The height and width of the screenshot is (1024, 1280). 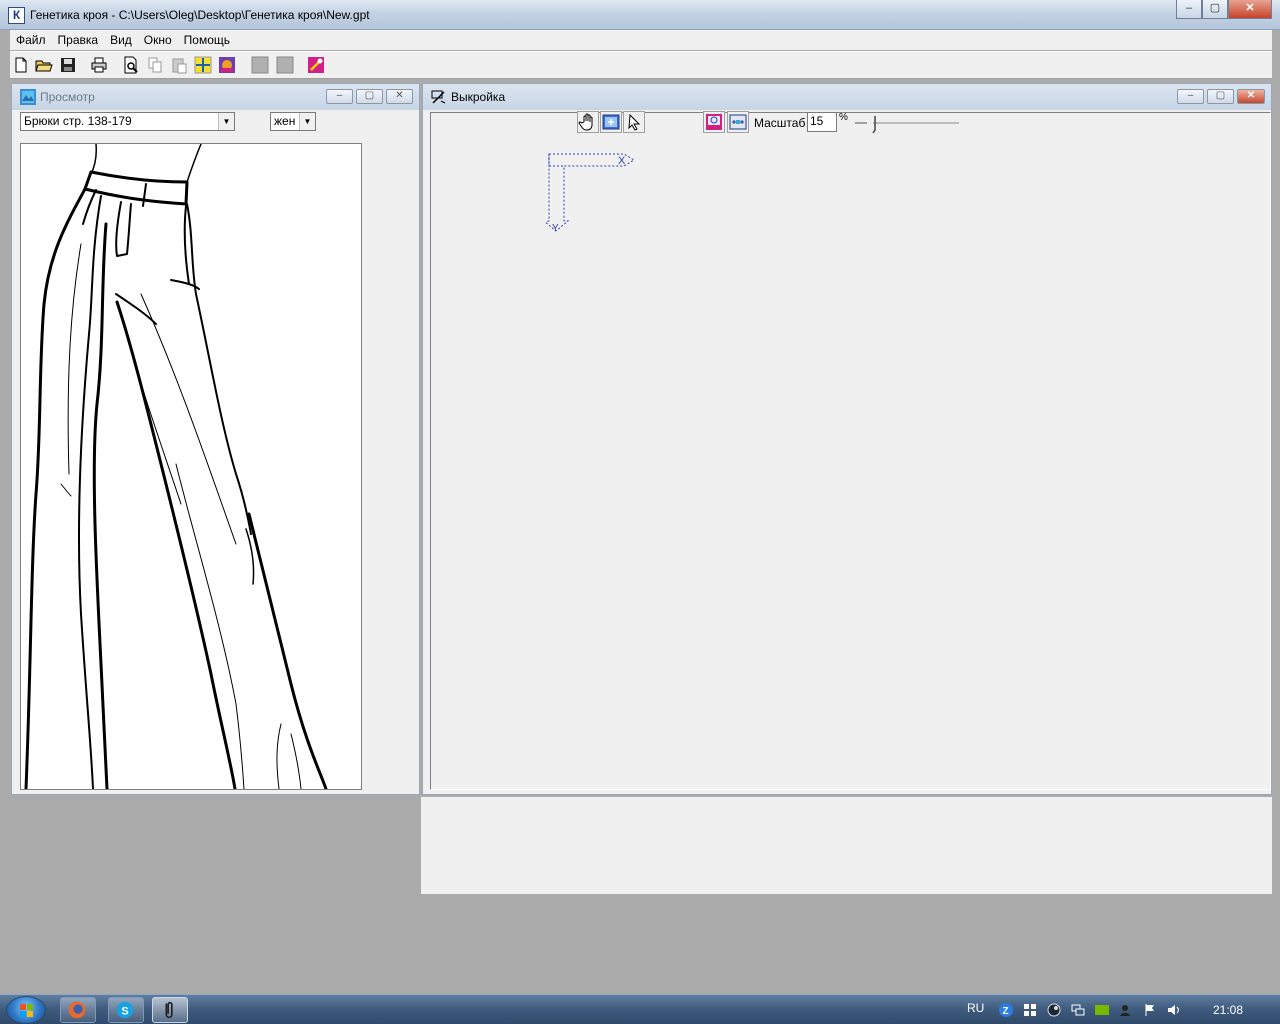 What do you see at coordinates (780, 123) in the screenshot?
I see `scale-label: Масштаб` at bounding box center [780, 123].